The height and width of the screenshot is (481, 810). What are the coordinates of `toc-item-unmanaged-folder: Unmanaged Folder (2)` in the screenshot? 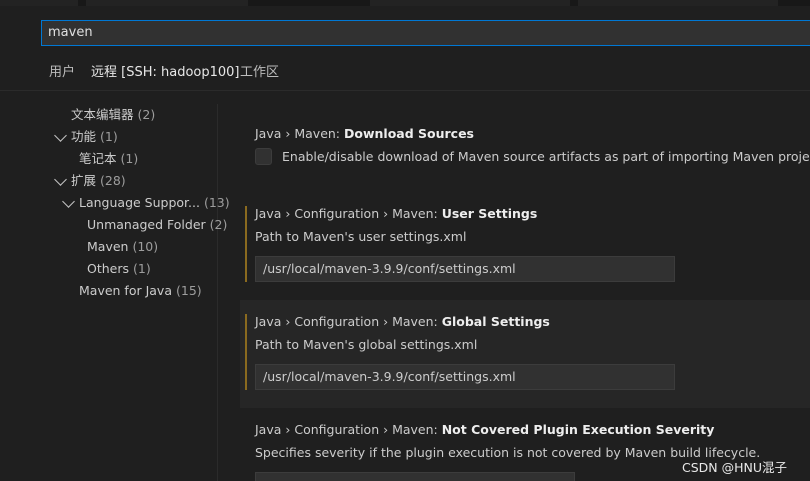 It's located at (157, 225).